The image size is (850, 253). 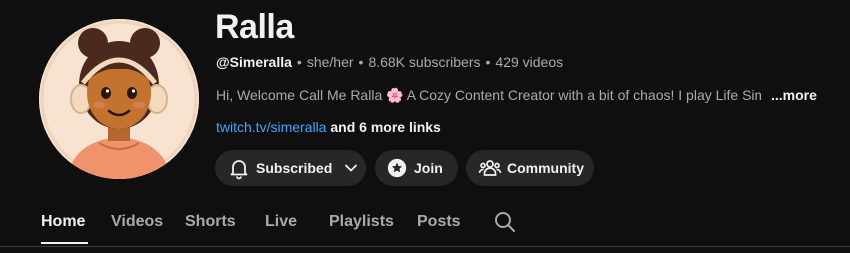 What do you see at coordinates (210, 222) in the screenshot?
I see `tab-shorts: Shorts` at bounding box center [210, 222].